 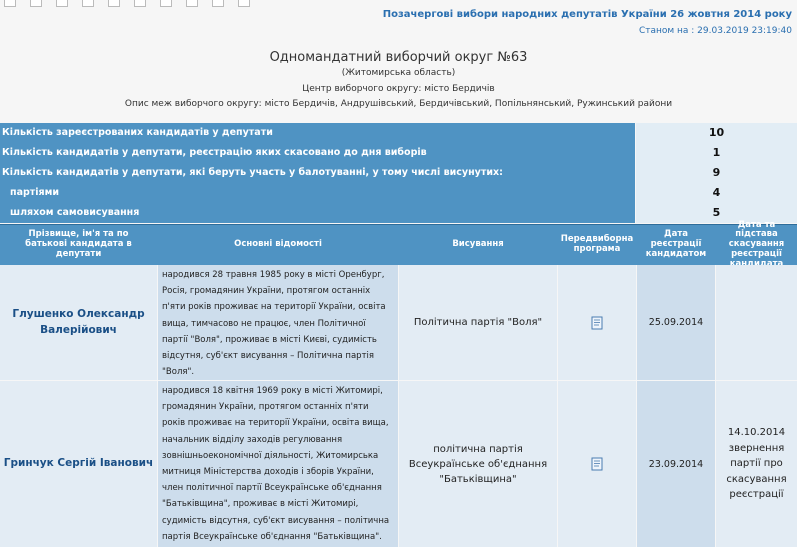 What do you see at coordinates (317, 213) in the screenshot?
I see `stat-label: шляхом самовисування` at bounding box center [317, 213].